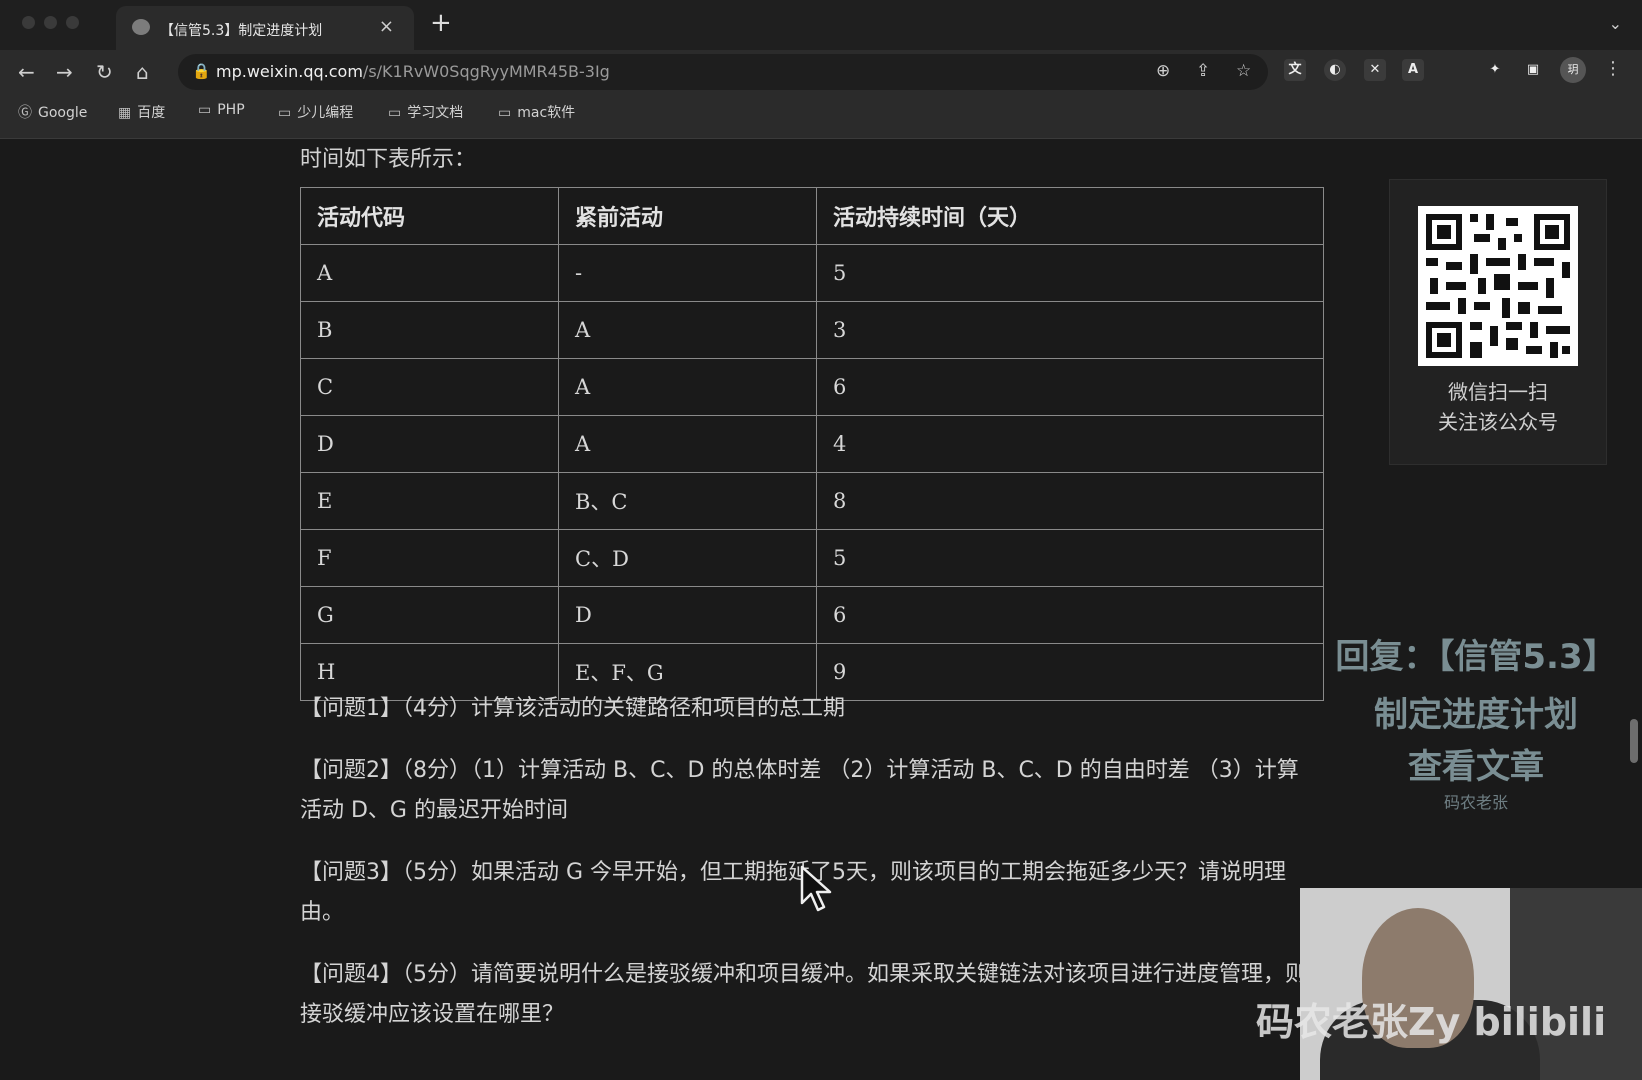 This screenshot has width=1642, height=1080. I want to click on font-extension-icon: A, so click(1413, 70).